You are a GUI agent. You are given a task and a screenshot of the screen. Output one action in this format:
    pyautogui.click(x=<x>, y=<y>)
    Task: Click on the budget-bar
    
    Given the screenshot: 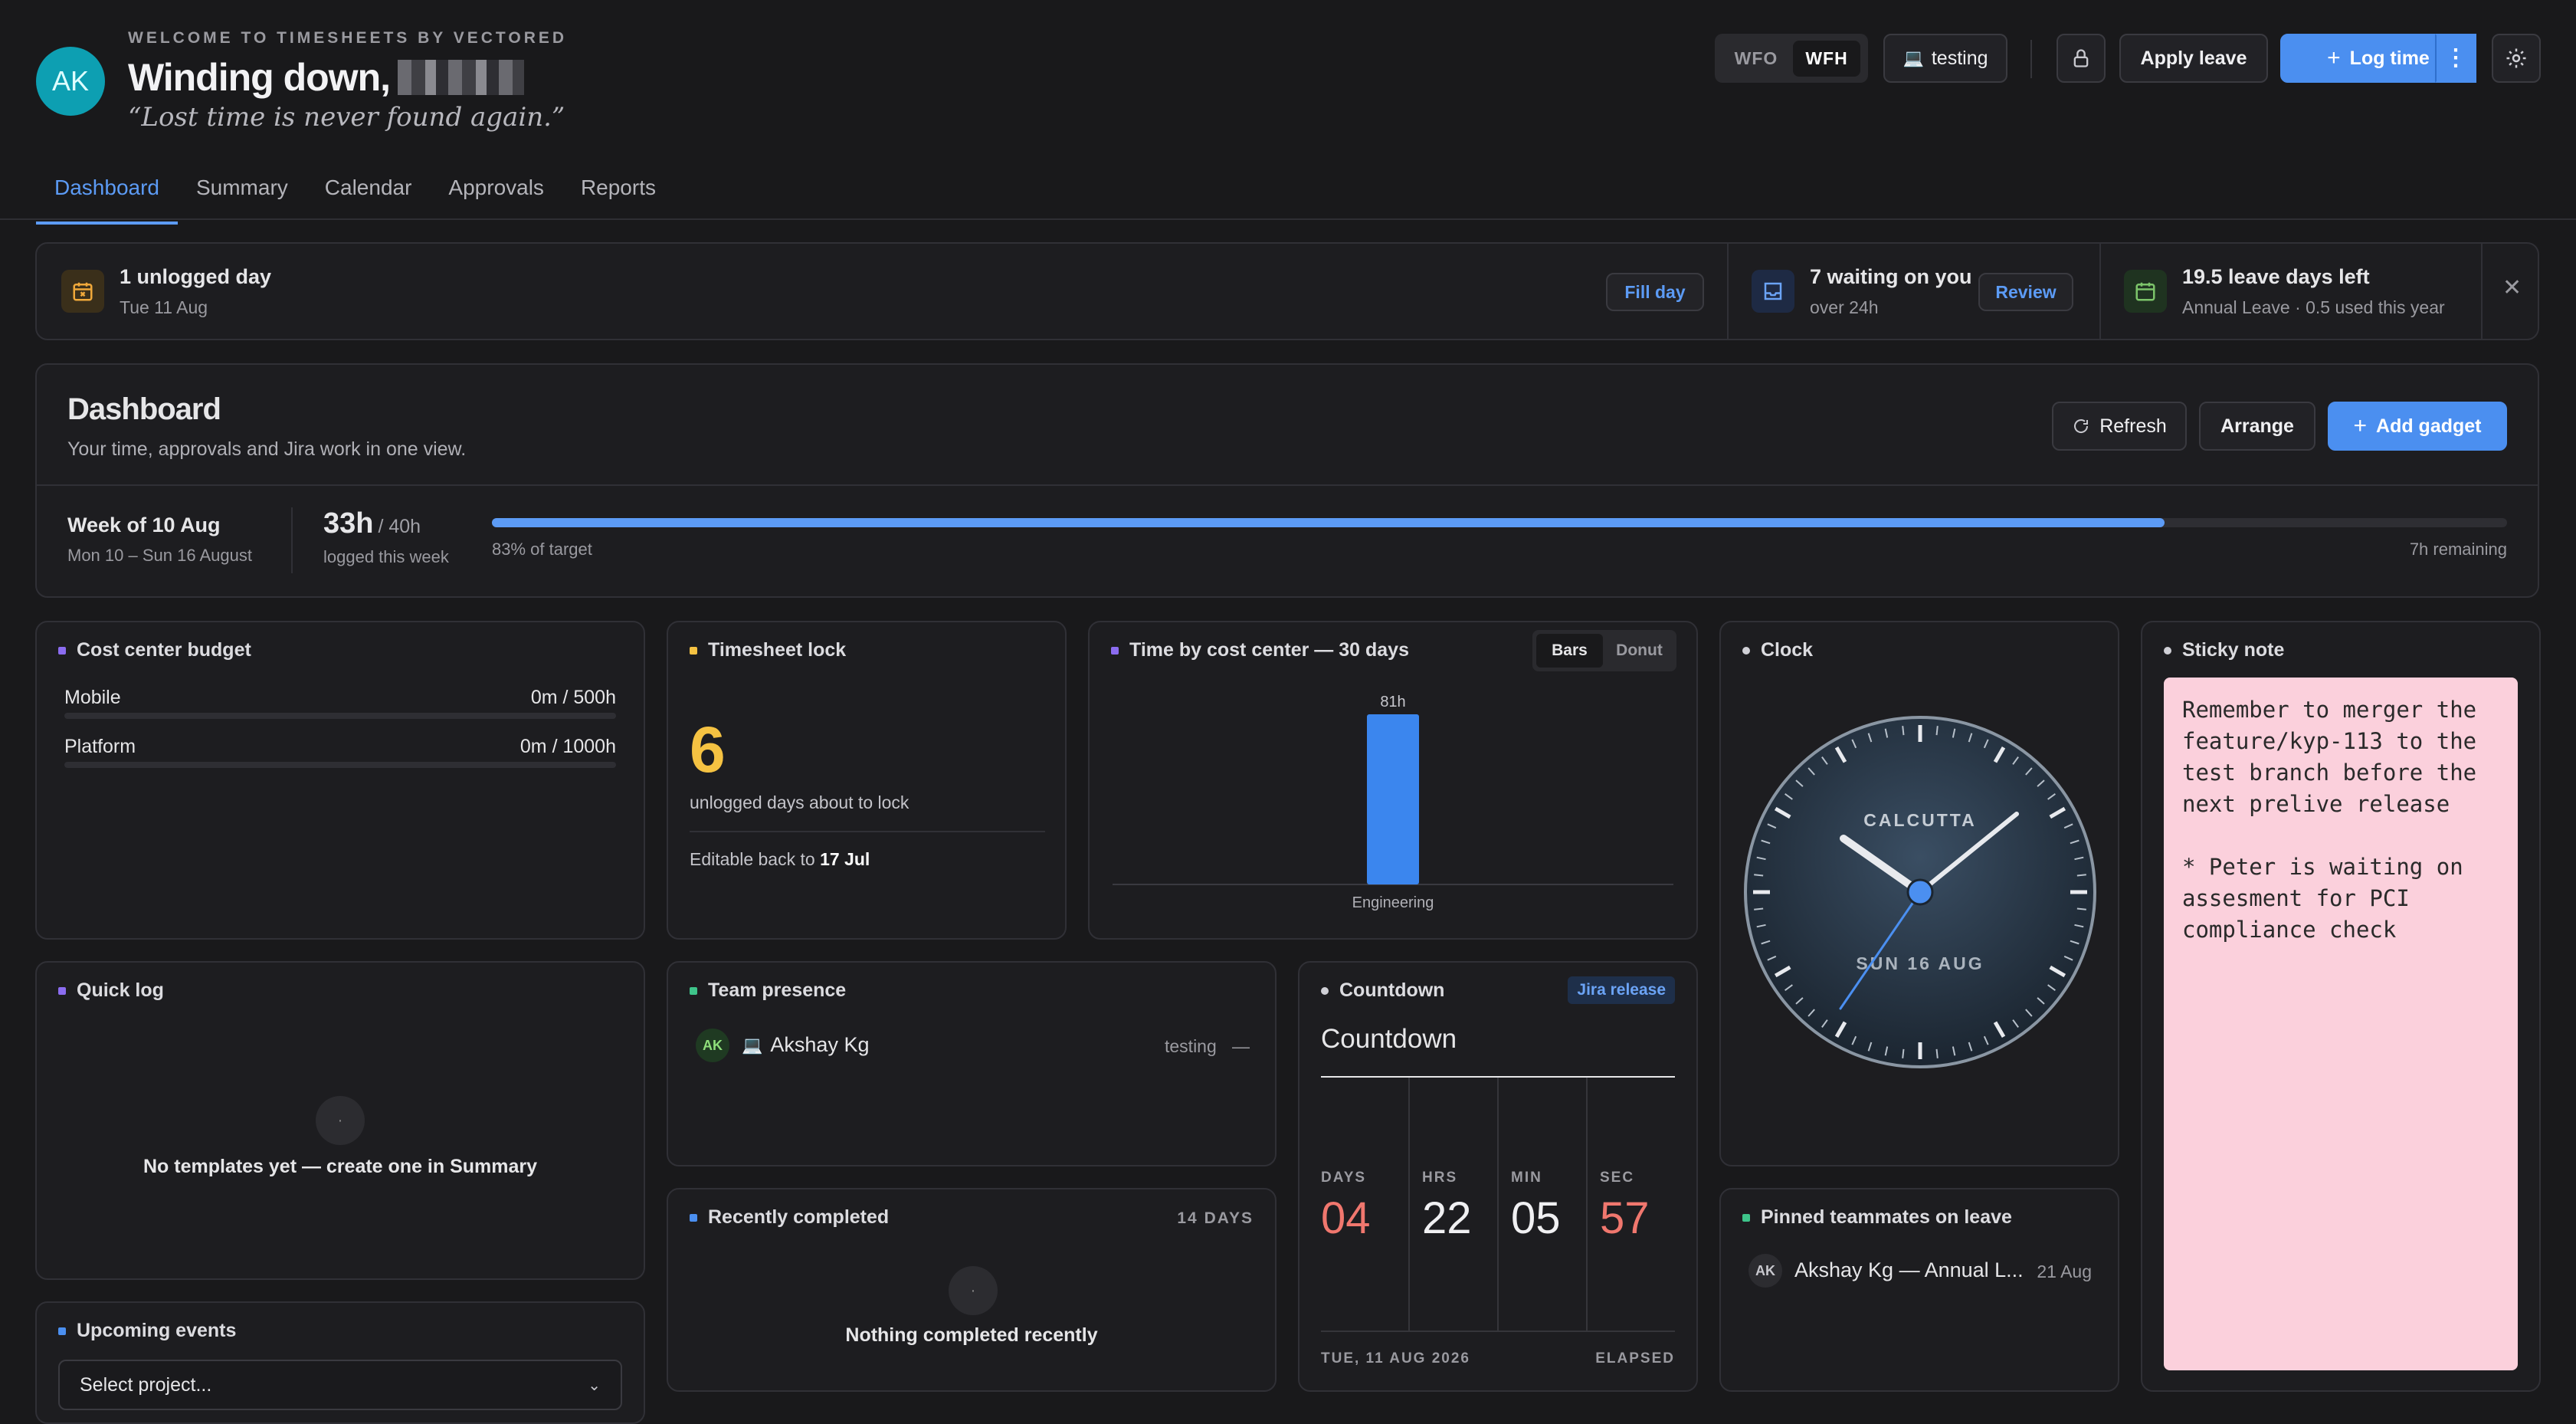 What is the action you would take?
    pyautogui.click(x=340, y=765)
    